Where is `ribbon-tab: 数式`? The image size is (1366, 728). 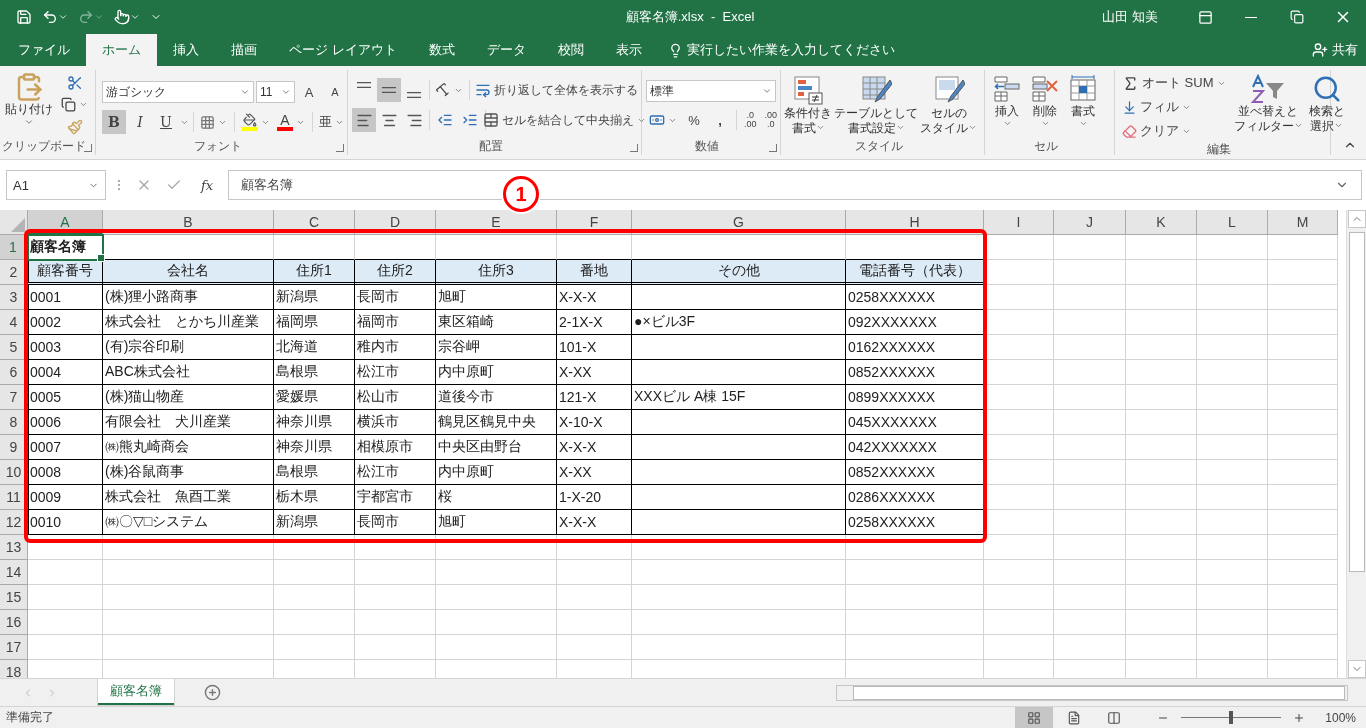
ribbon-tab: 数式 is located at coordinates (441, 50).